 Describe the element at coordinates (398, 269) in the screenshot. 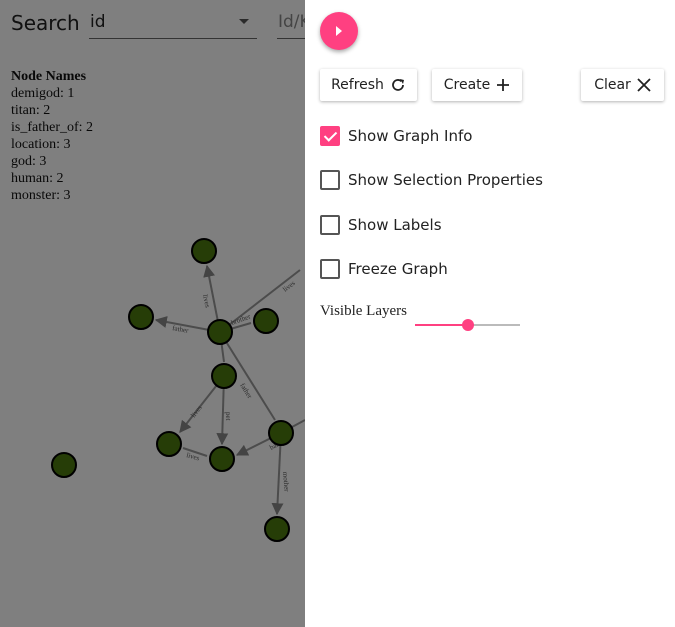

I see `checkbox-label: Freeze Graph` at that location.